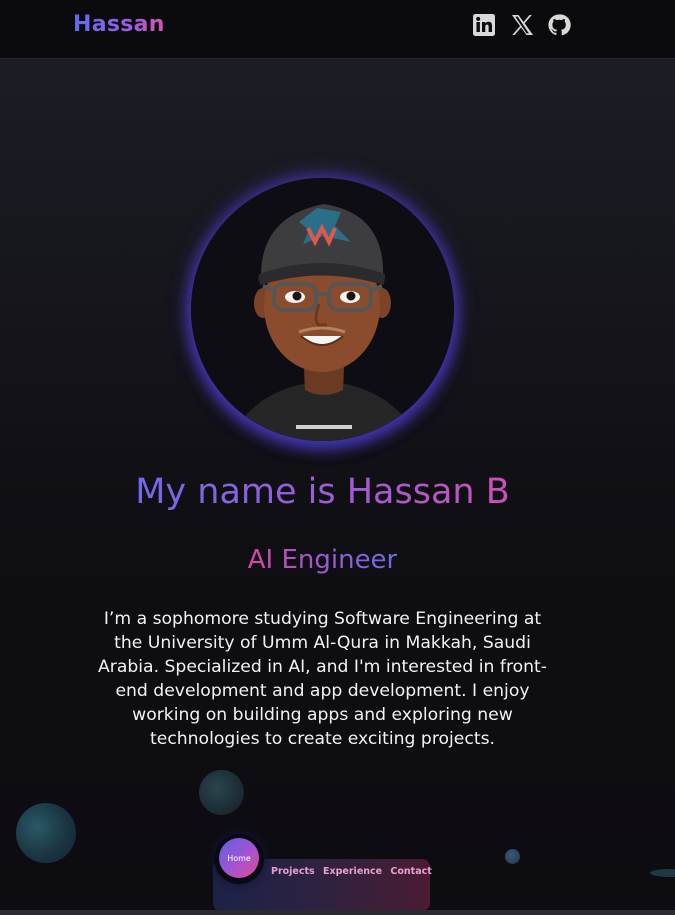 The width and height of the screenshot is (675, 915). Describe the element at coordinates (337, 29) in the screenshot. I see `navbar: Hassan` at that location.